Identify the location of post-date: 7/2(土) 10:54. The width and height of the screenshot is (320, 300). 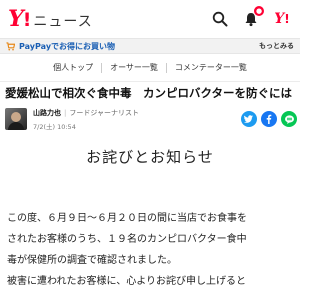
(54, 126).